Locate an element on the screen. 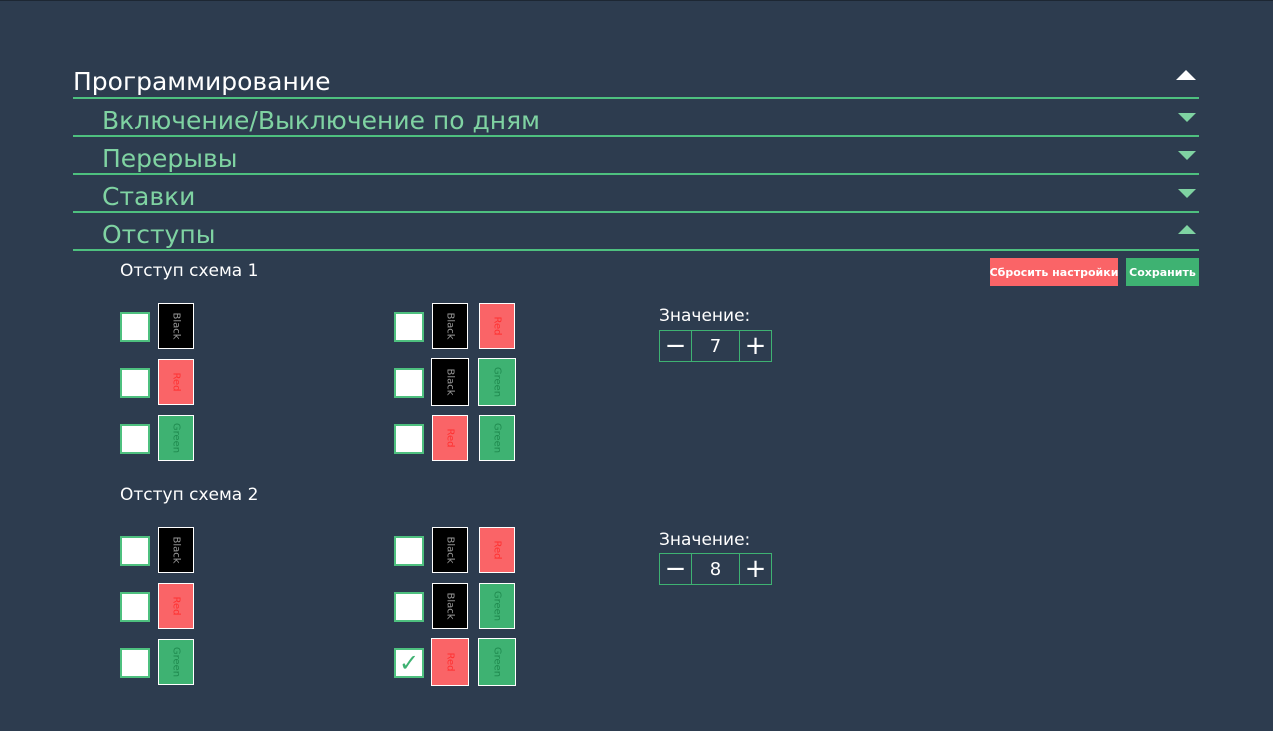 This screenshot has width=1273, height=731. scheme-1-value: 7 is located at coordinates (715, 346).